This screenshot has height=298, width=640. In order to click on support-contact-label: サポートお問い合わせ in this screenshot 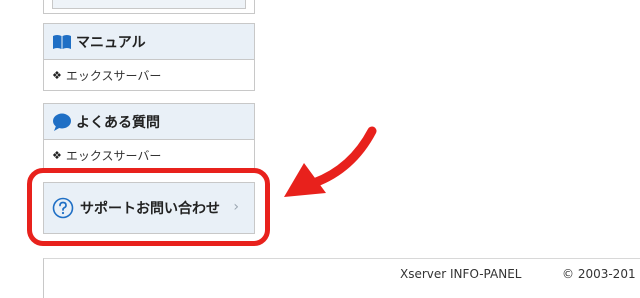, I will do `click(150, 209)`.